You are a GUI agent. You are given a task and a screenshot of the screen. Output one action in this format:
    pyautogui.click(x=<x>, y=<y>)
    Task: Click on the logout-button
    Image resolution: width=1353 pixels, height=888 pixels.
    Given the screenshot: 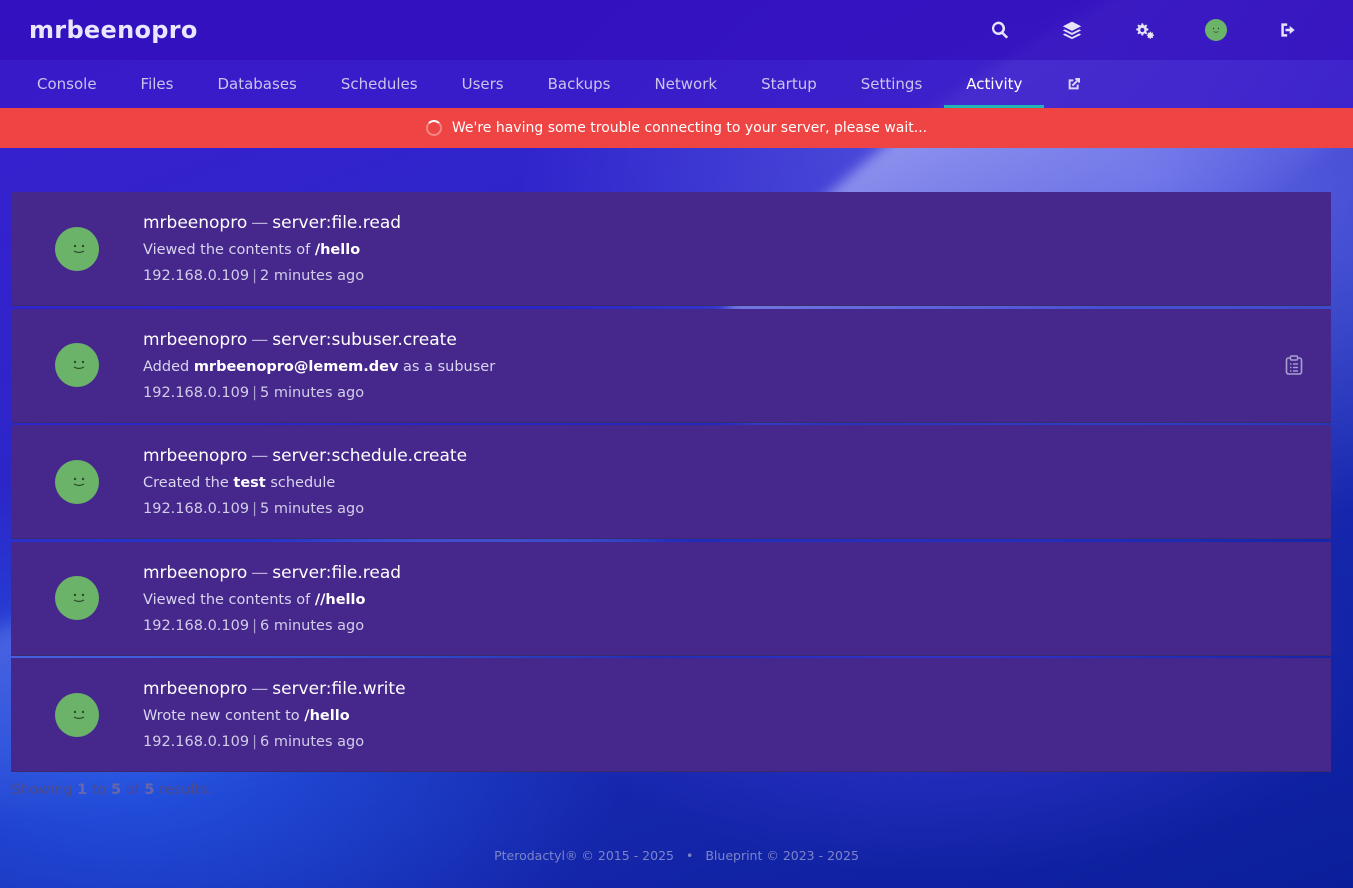 What is the action you would take?
    pyautogui.click(x=1288, y=30)
    